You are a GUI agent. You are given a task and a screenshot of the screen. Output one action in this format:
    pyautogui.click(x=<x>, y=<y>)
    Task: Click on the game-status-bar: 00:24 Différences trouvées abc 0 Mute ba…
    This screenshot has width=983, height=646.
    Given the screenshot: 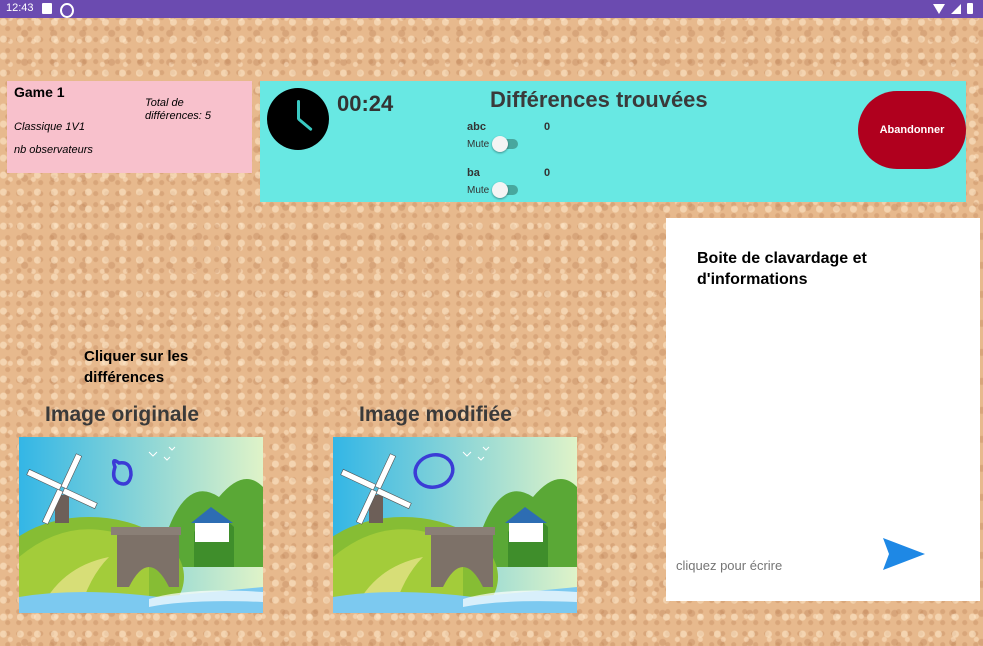 What is the action you would take?
    pyautogui.click(x=613, y=141)
    